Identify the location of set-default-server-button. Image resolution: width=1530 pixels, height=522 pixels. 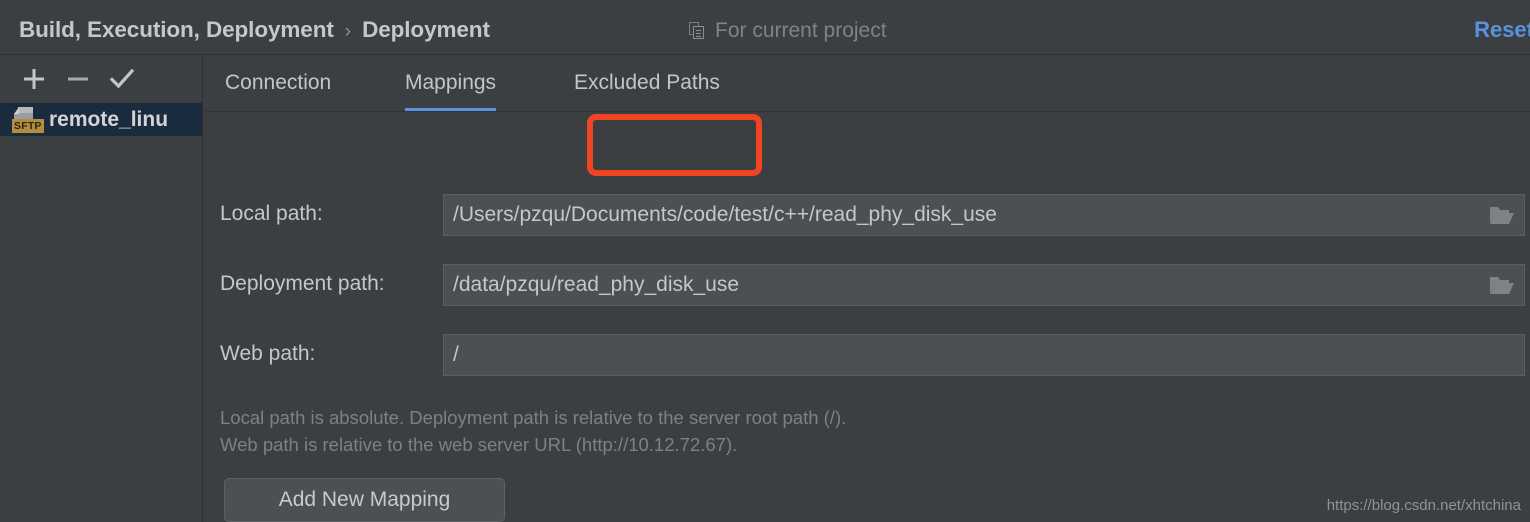
(122, 79).